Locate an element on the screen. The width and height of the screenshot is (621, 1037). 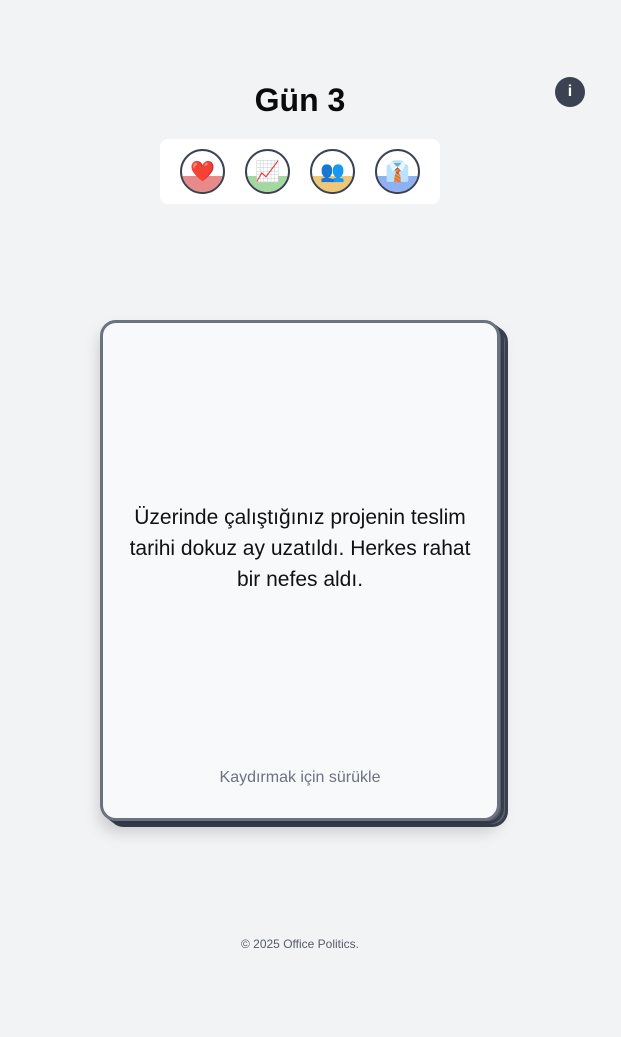
people-icon: 👥 is located at coordinates (332, 171).